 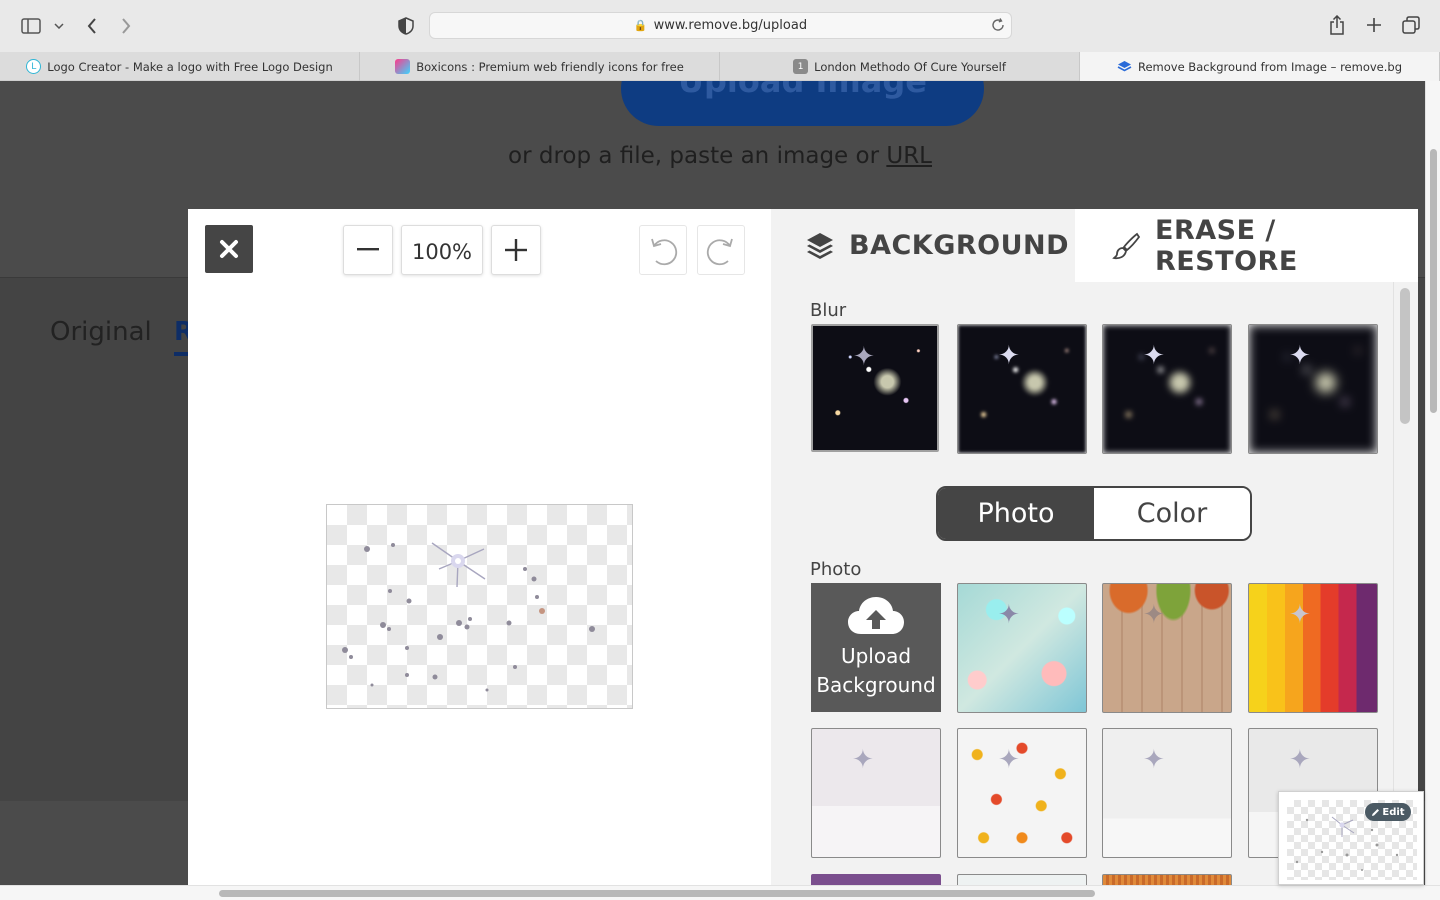 I want to click on shield-icon, so click(x=406, y=26).